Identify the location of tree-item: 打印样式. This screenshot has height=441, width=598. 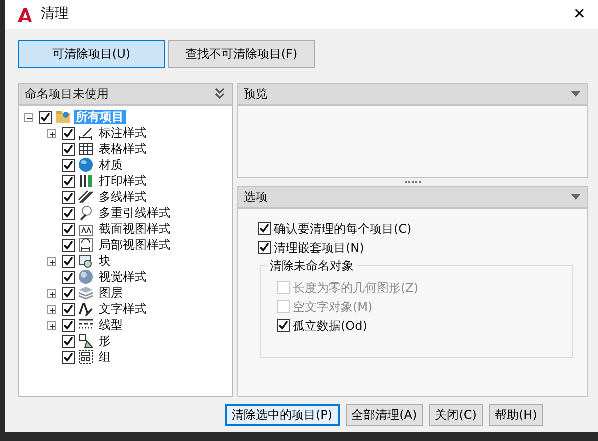
(123, 181).